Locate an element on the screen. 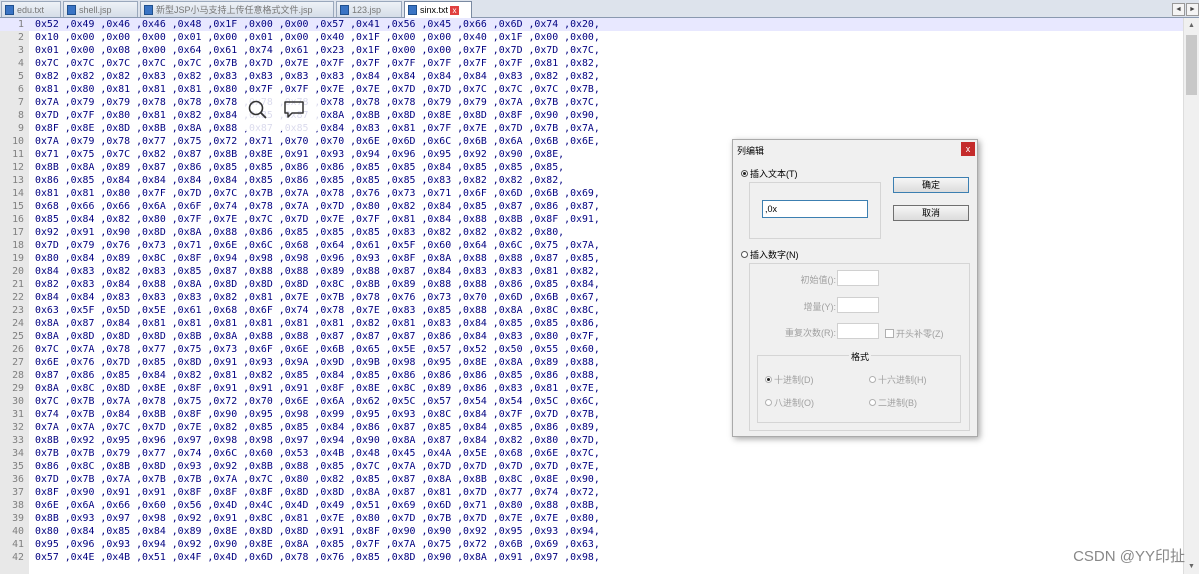 The image size is (1199, 574). format-octal-radio: 八进制(O) is located at coordinates (789, 402).